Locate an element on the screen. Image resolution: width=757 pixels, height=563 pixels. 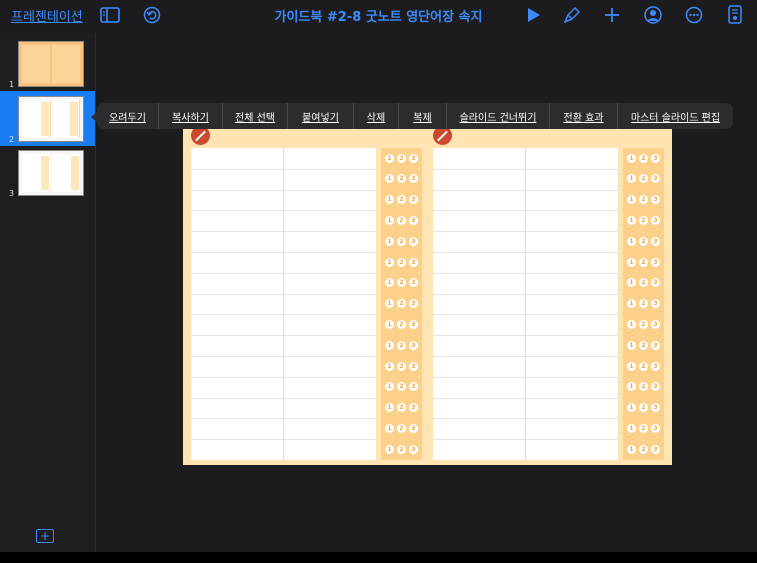
sidebar-icon is located at coordinates (110, 15).